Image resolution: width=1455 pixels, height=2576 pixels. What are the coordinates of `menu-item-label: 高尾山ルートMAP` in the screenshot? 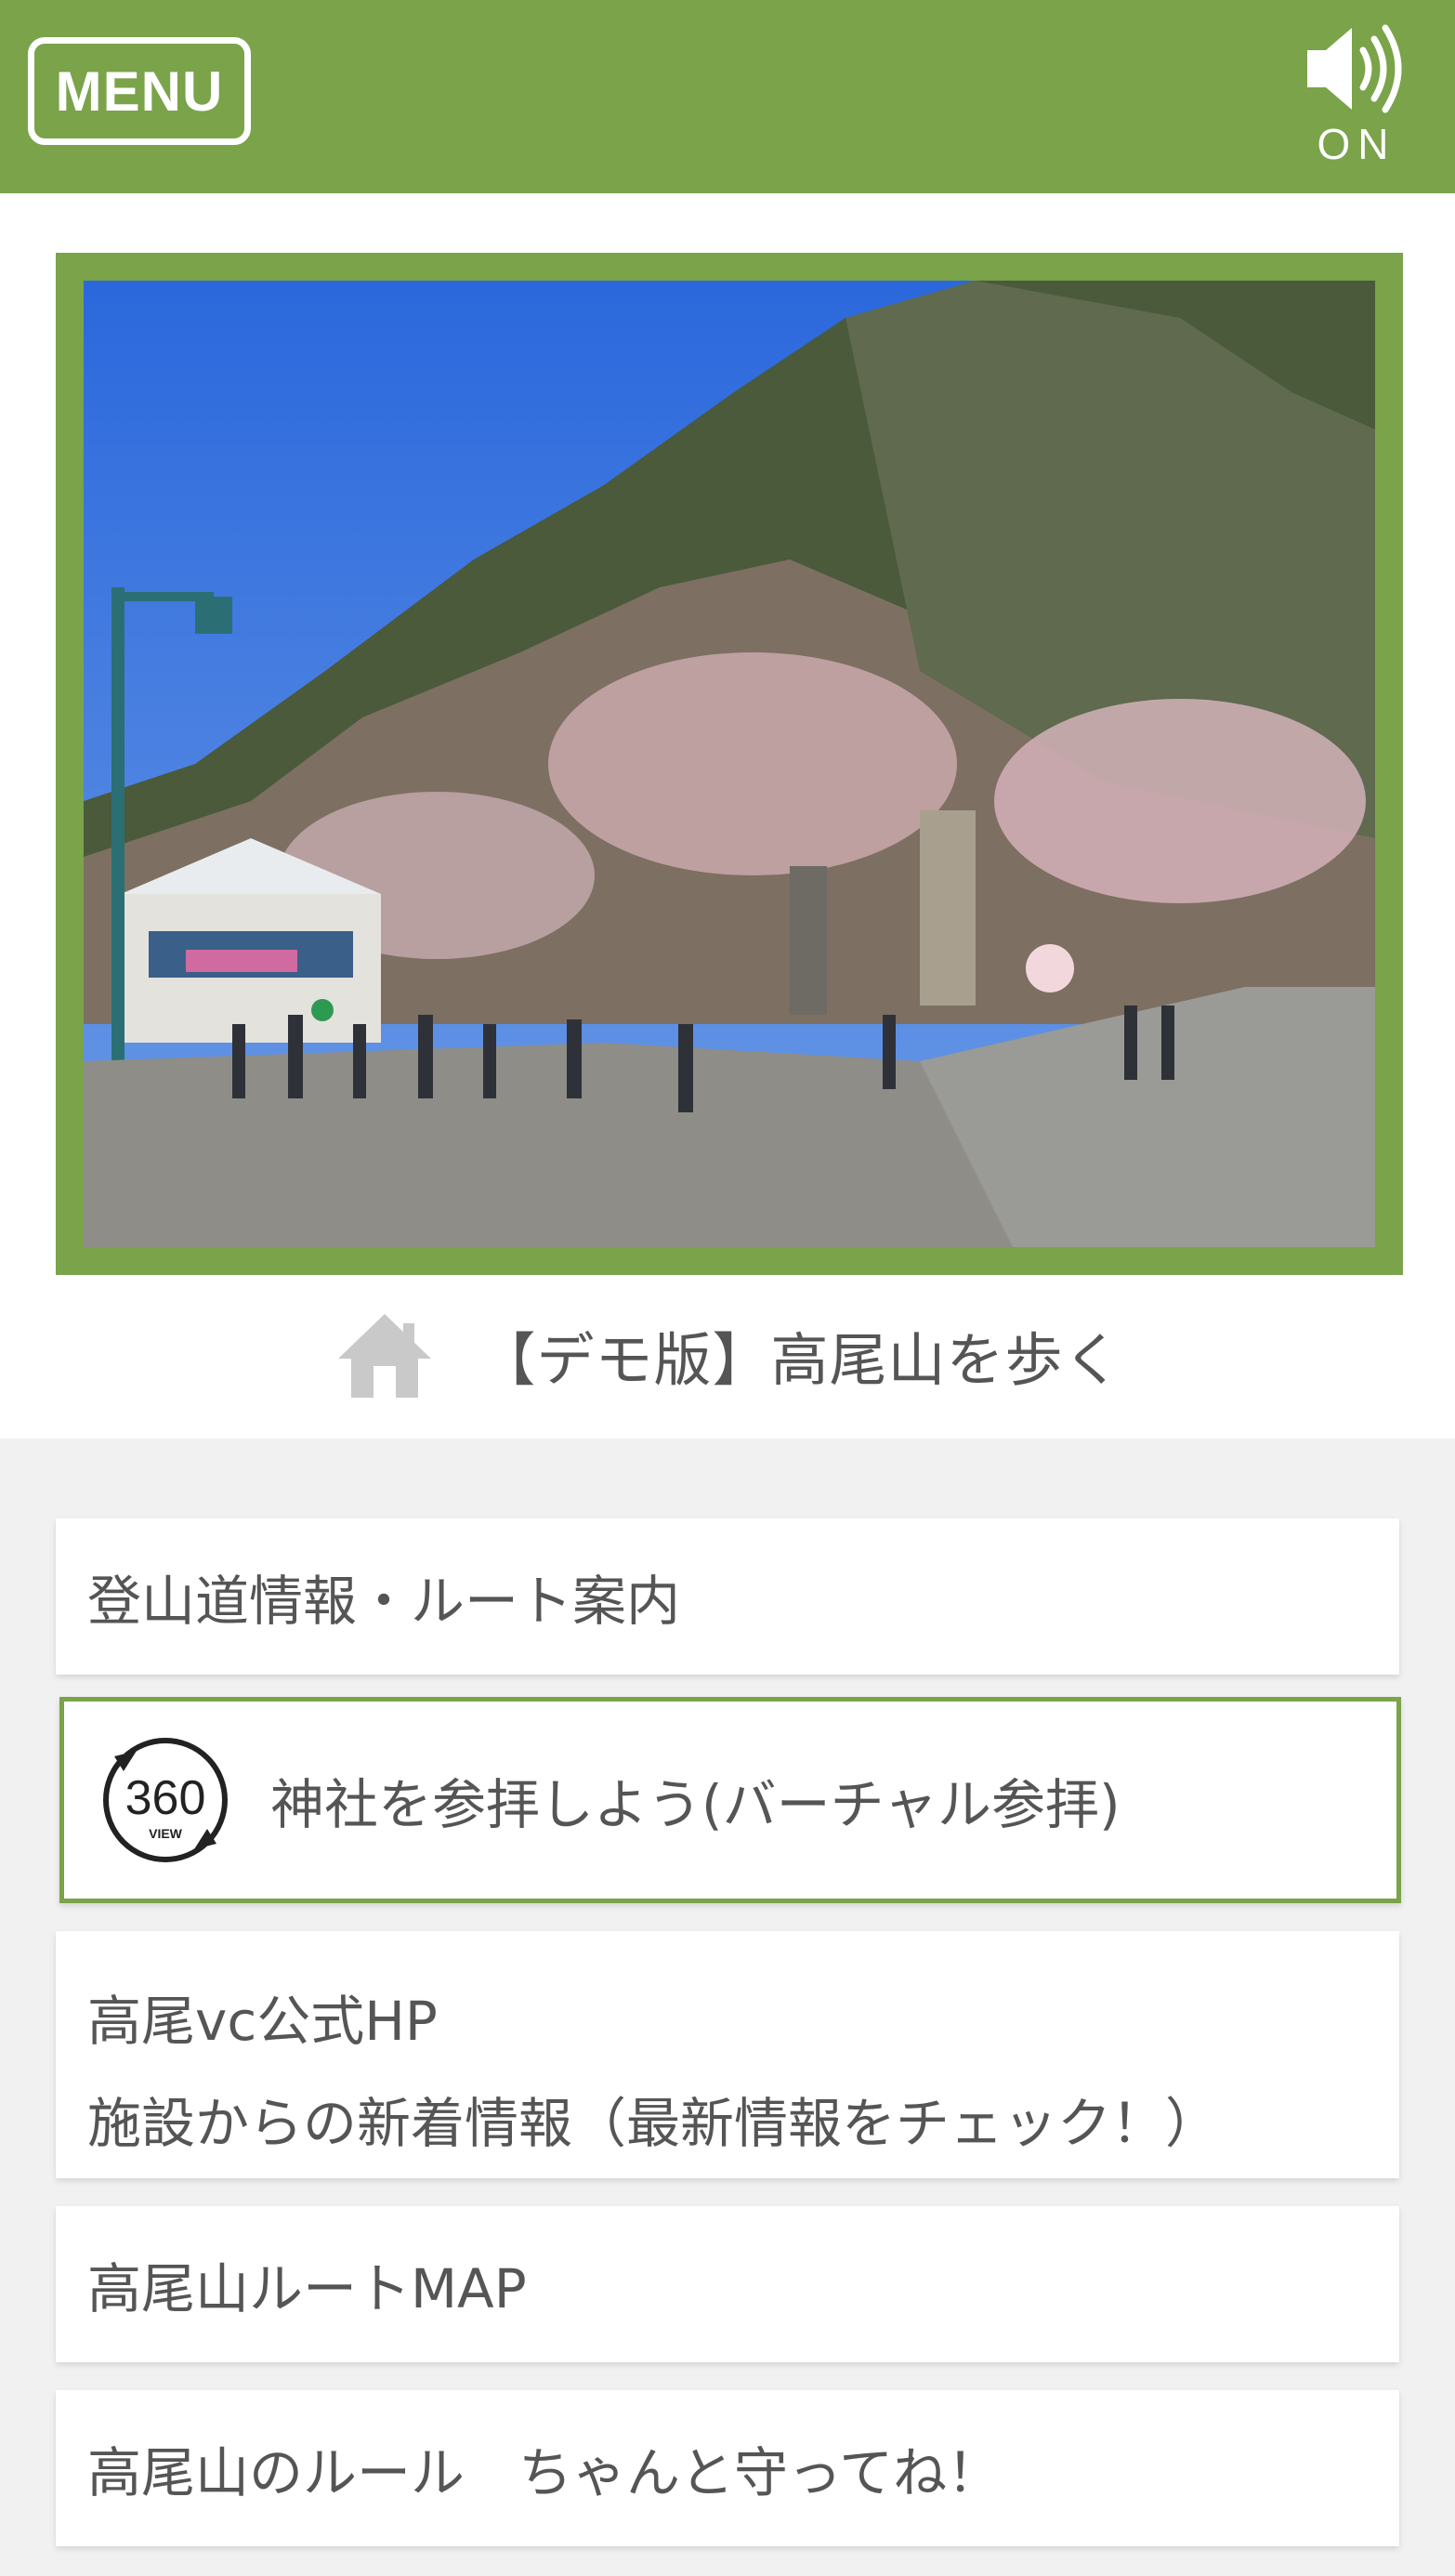 It's located at (307, 2288).